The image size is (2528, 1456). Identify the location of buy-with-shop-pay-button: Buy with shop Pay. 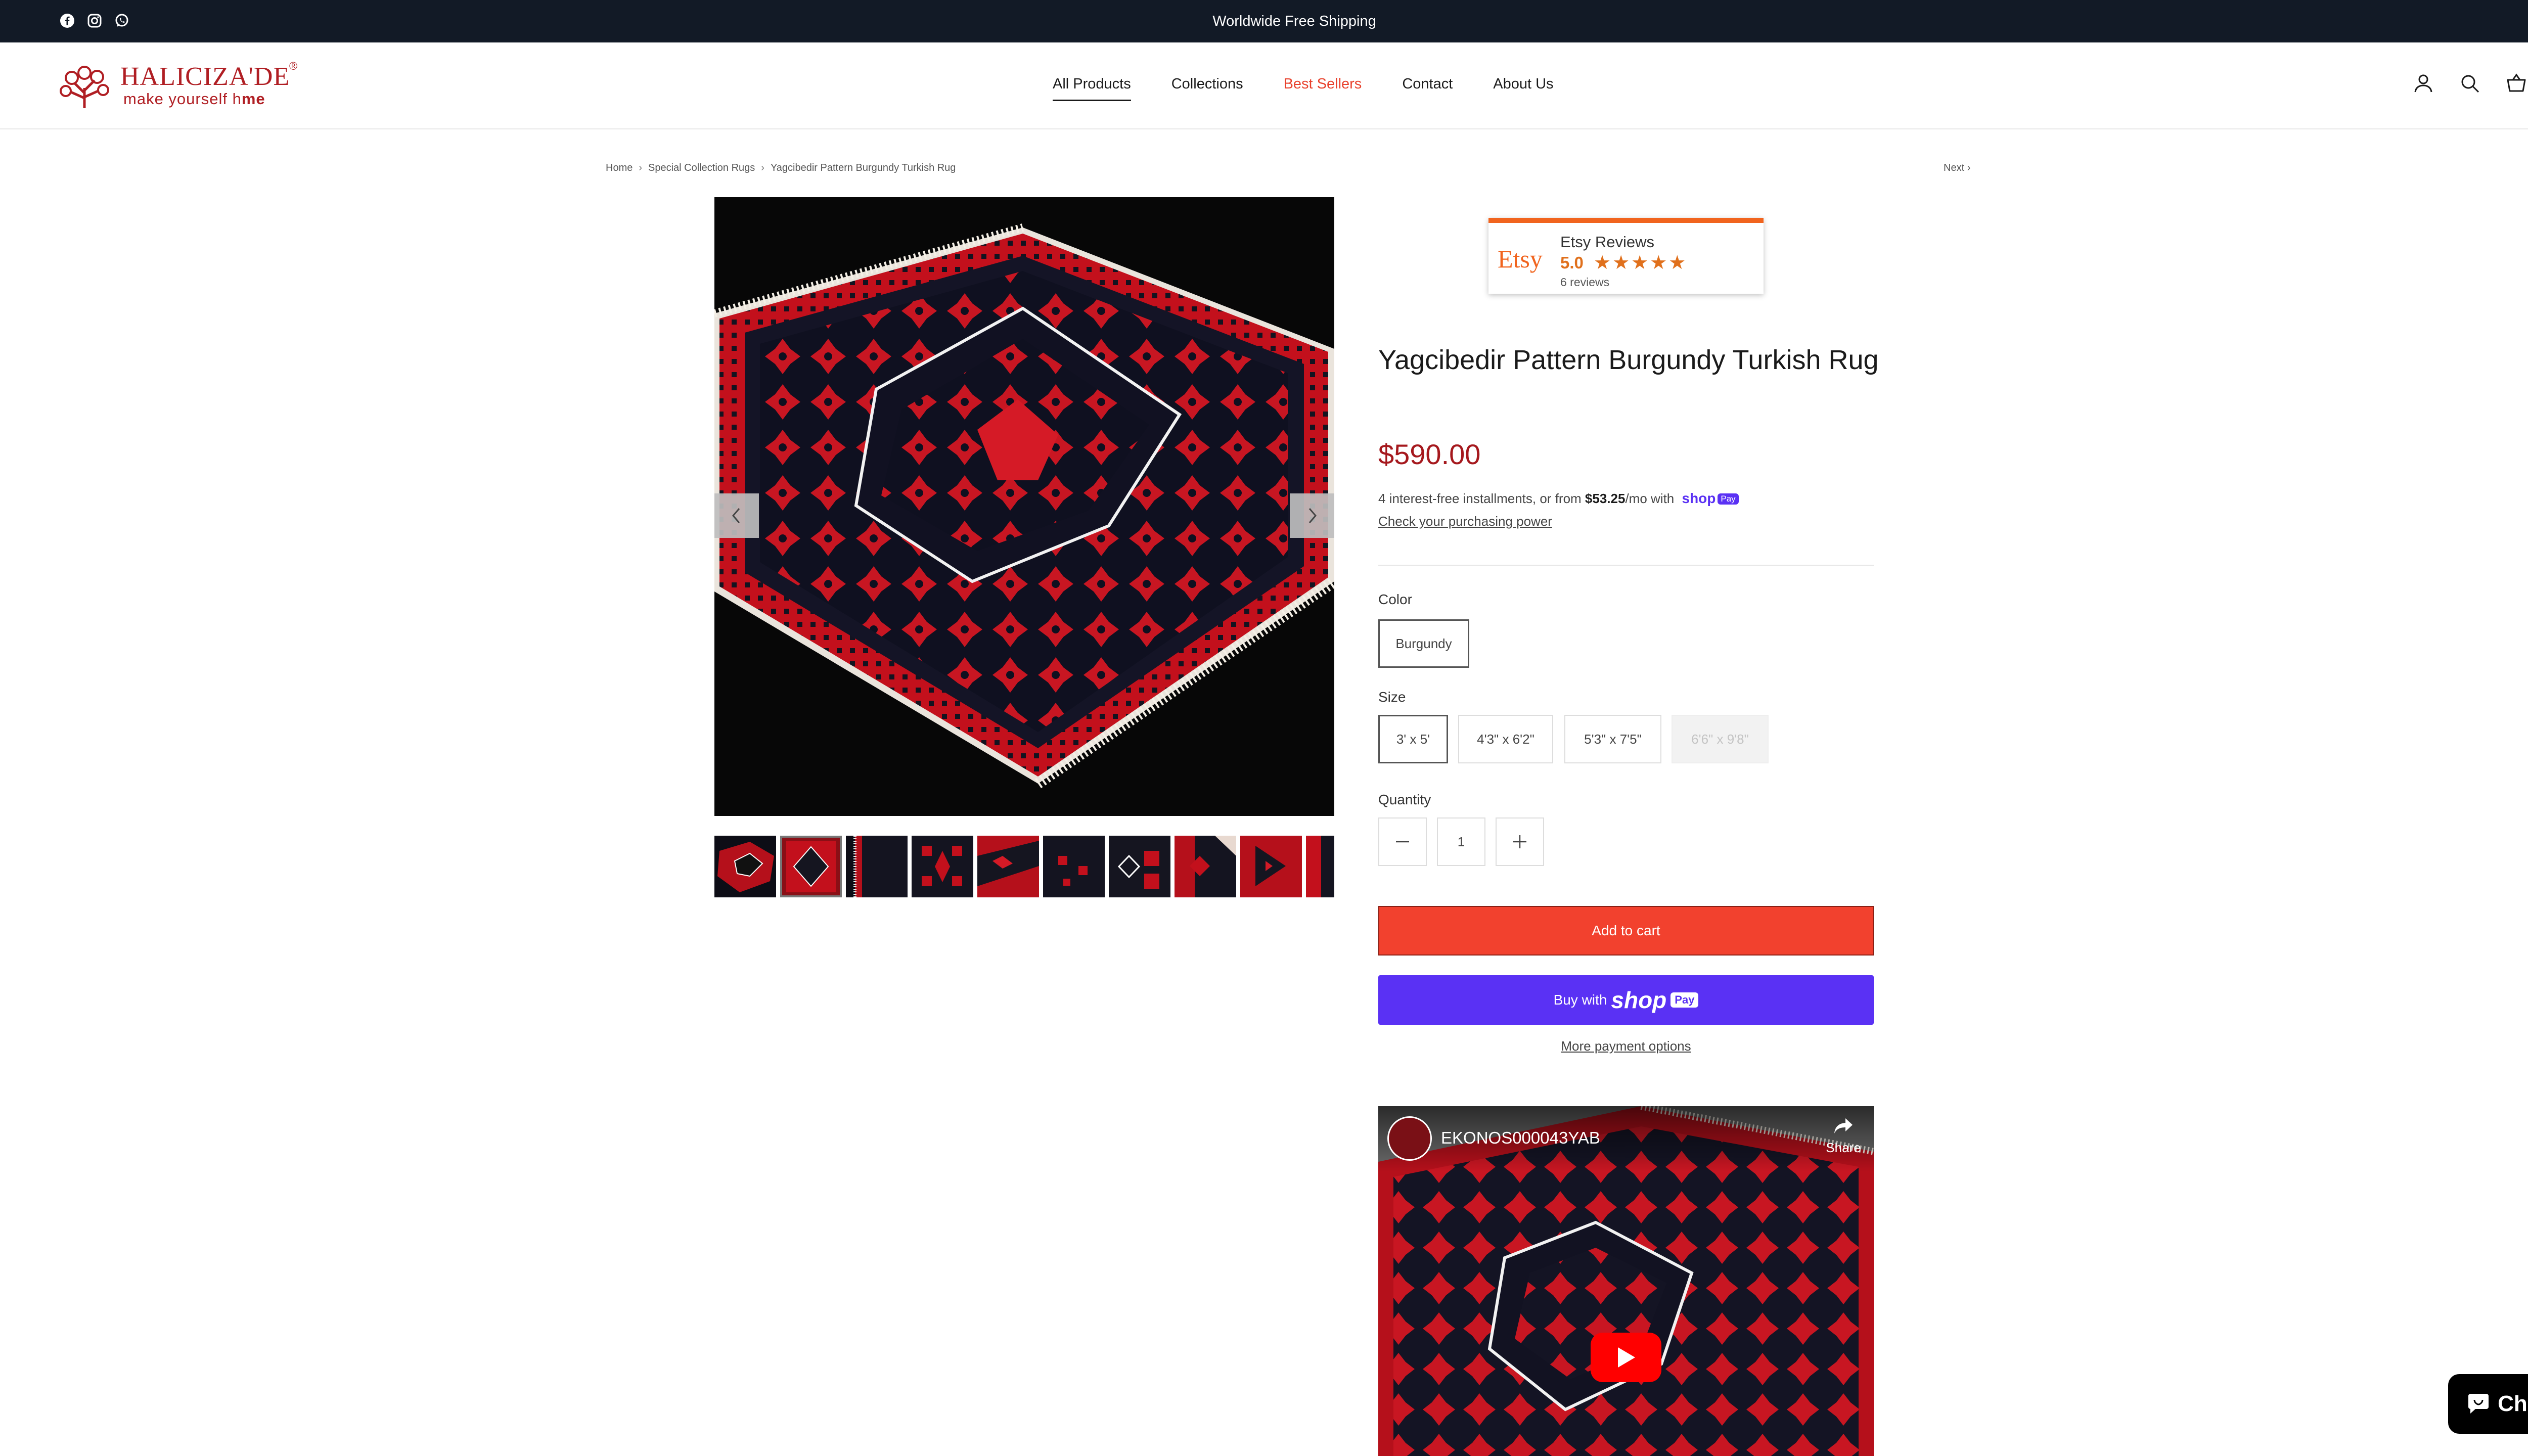
(1626, 1000).